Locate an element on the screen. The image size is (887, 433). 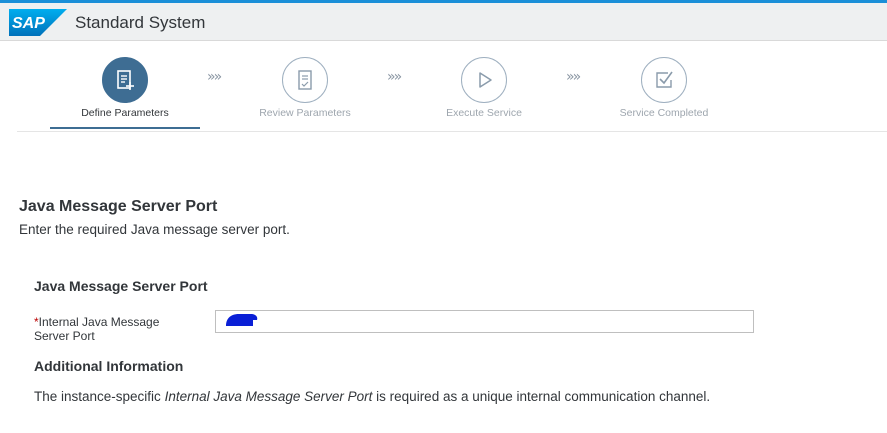
shell-bar: SAP Standard System is located at coordinates (443, 22).